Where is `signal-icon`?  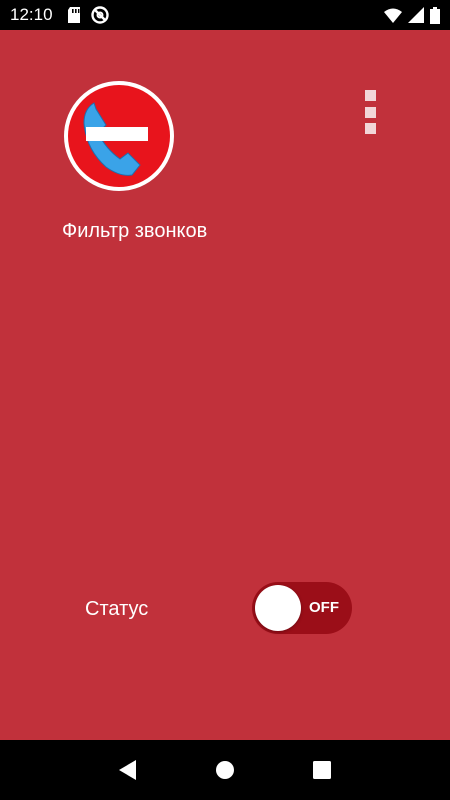
signal-icon is located at coordinates (416, 15).